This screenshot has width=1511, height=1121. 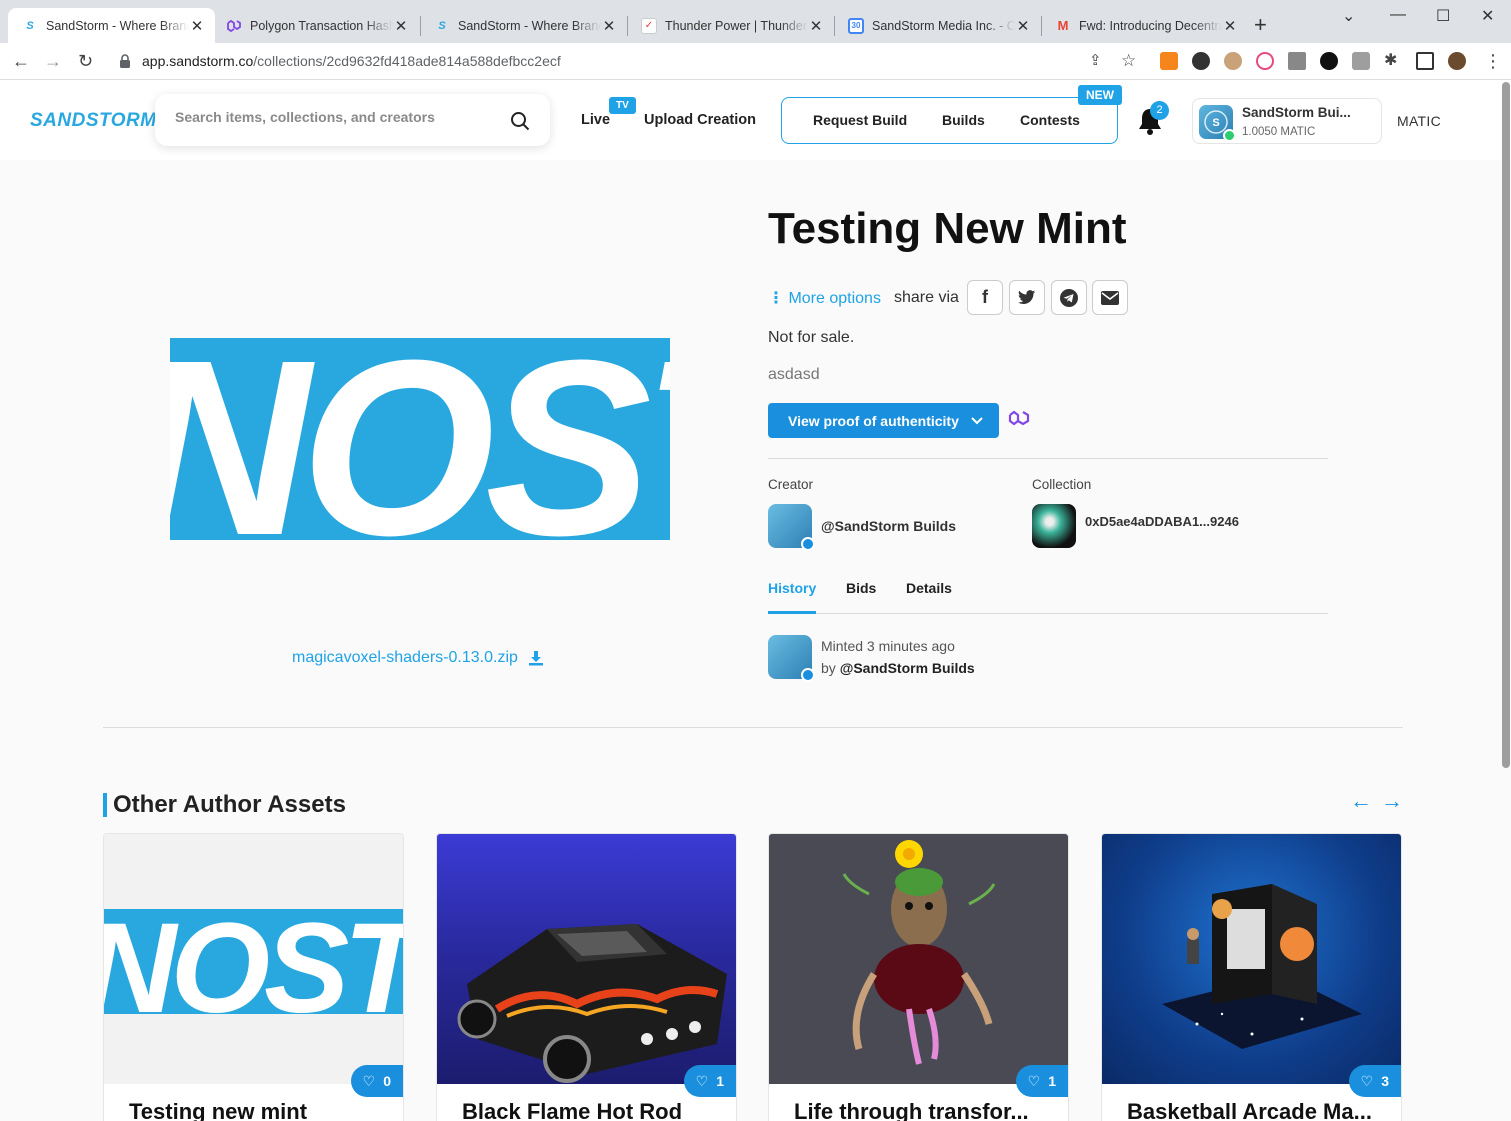 What do you see at coordinates (1054, 526) in the screenshot?
I see `collection-avatar` at bounding box center [1054, 526].